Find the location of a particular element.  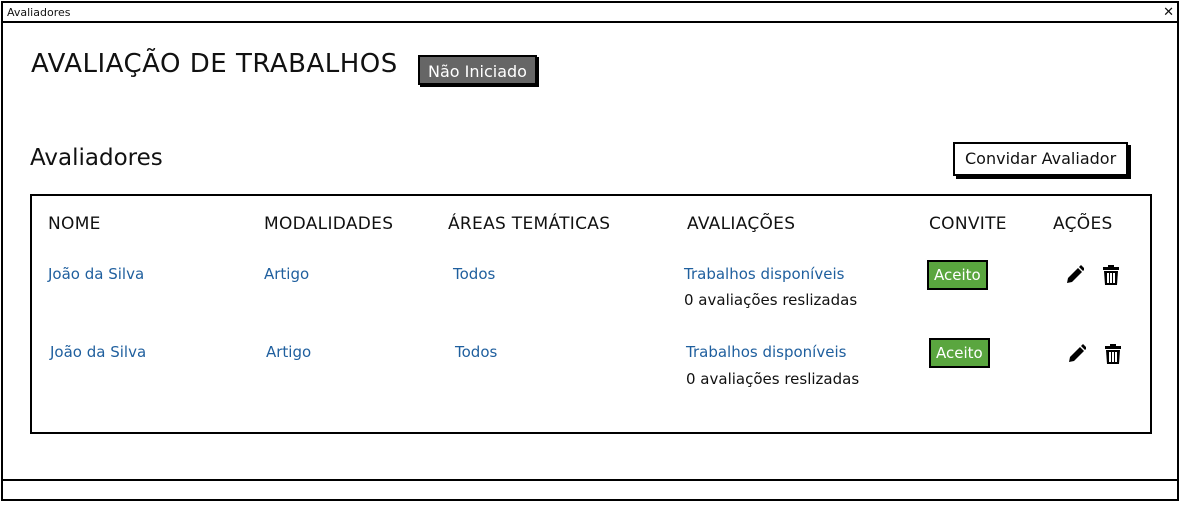

column-header-name: NOME is located at coordinates (74, 224).